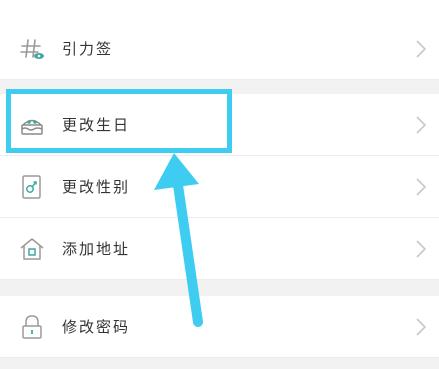 Image resolution: width=439 pixels, height=369 pixels. What do you see at coordinates (96, 327) in the screenshot?
I see `settings-item-label: 修改密码` at bounding box center [96, 327].